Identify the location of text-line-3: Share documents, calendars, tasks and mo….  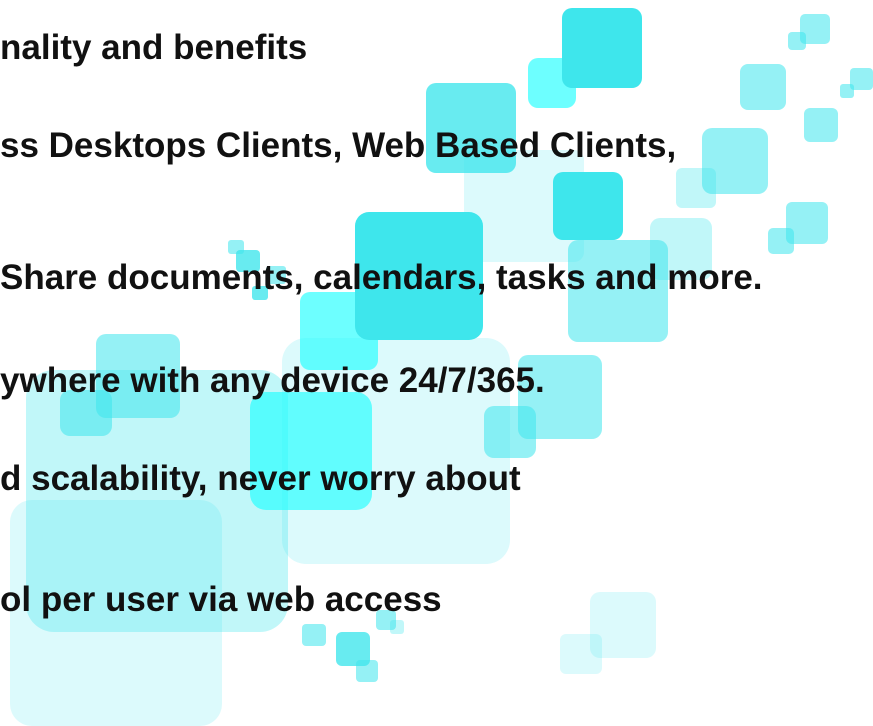
(381, 277).